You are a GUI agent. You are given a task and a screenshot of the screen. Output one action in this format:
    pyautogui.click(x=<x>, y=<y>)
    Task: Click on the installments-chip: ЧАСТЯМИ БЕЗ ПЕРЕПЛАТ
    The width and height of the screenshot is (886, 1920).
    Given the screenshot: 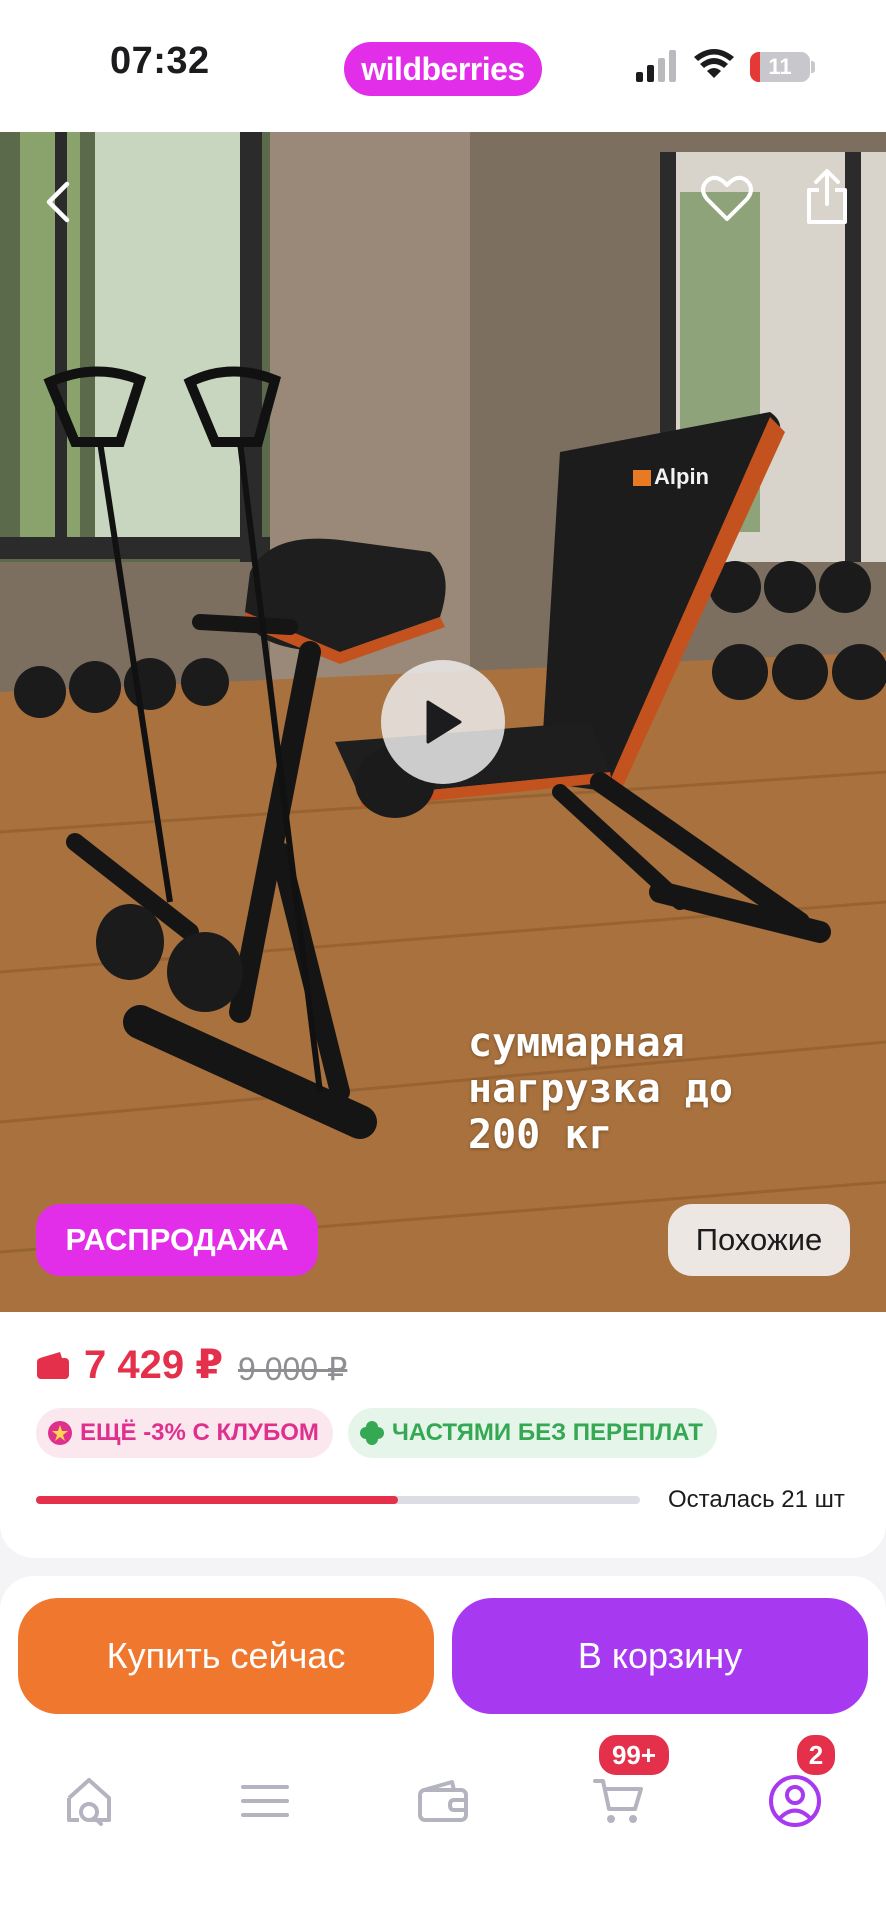 What is the action you would take?
    pyautogui.click(x=532, y=1433)
    